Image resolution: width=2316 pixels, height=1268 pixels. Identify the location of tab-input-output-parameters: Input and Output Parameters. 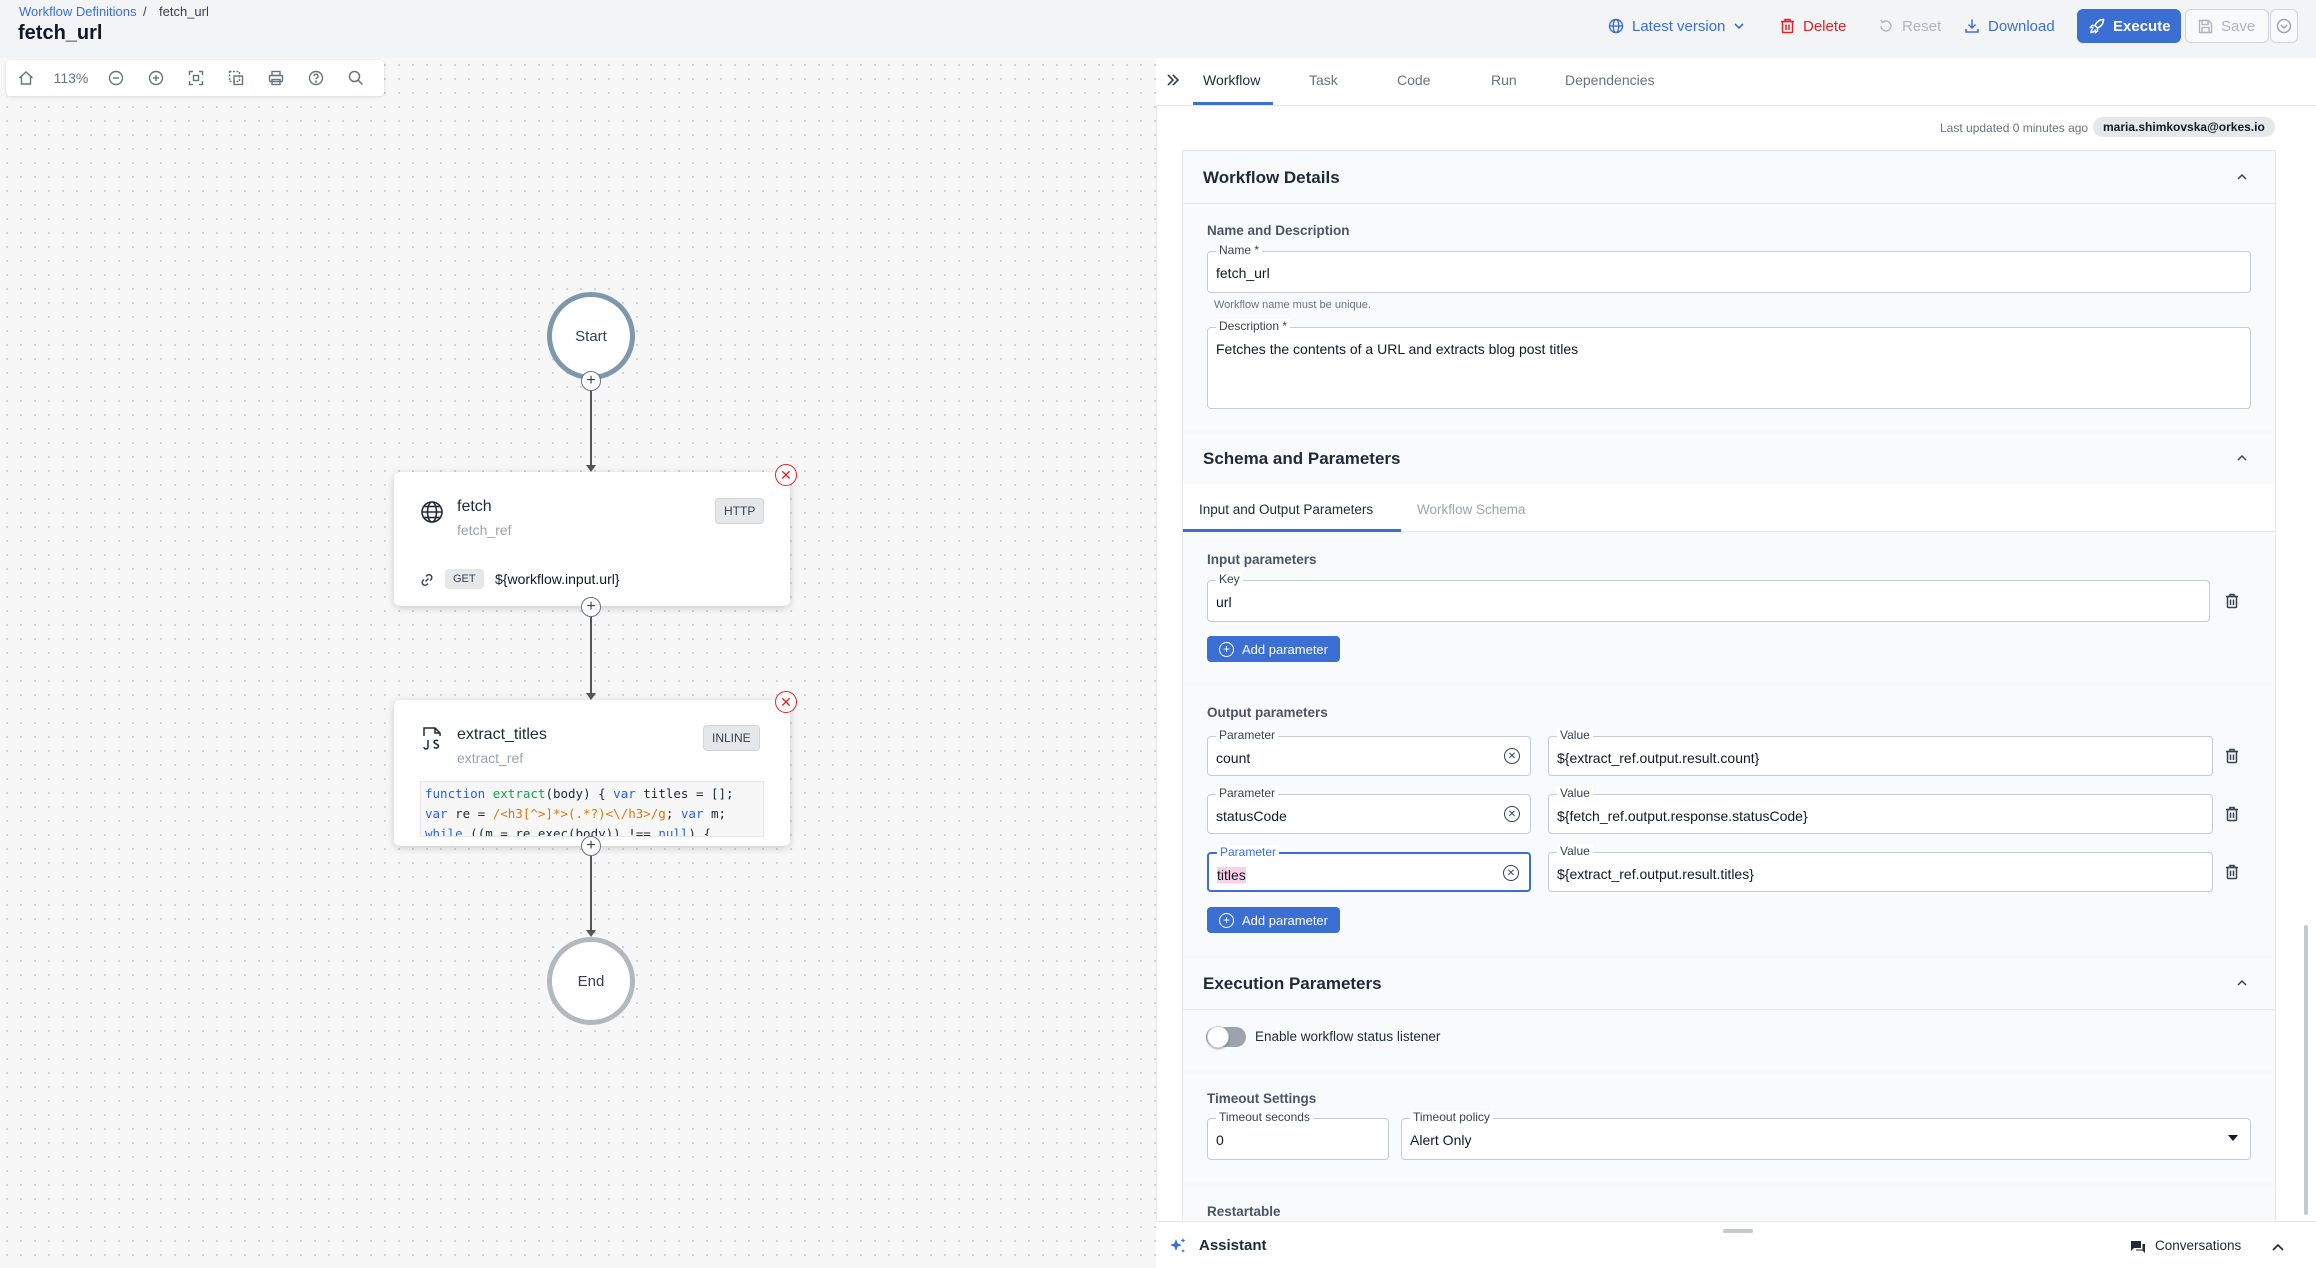
(1286, 509).